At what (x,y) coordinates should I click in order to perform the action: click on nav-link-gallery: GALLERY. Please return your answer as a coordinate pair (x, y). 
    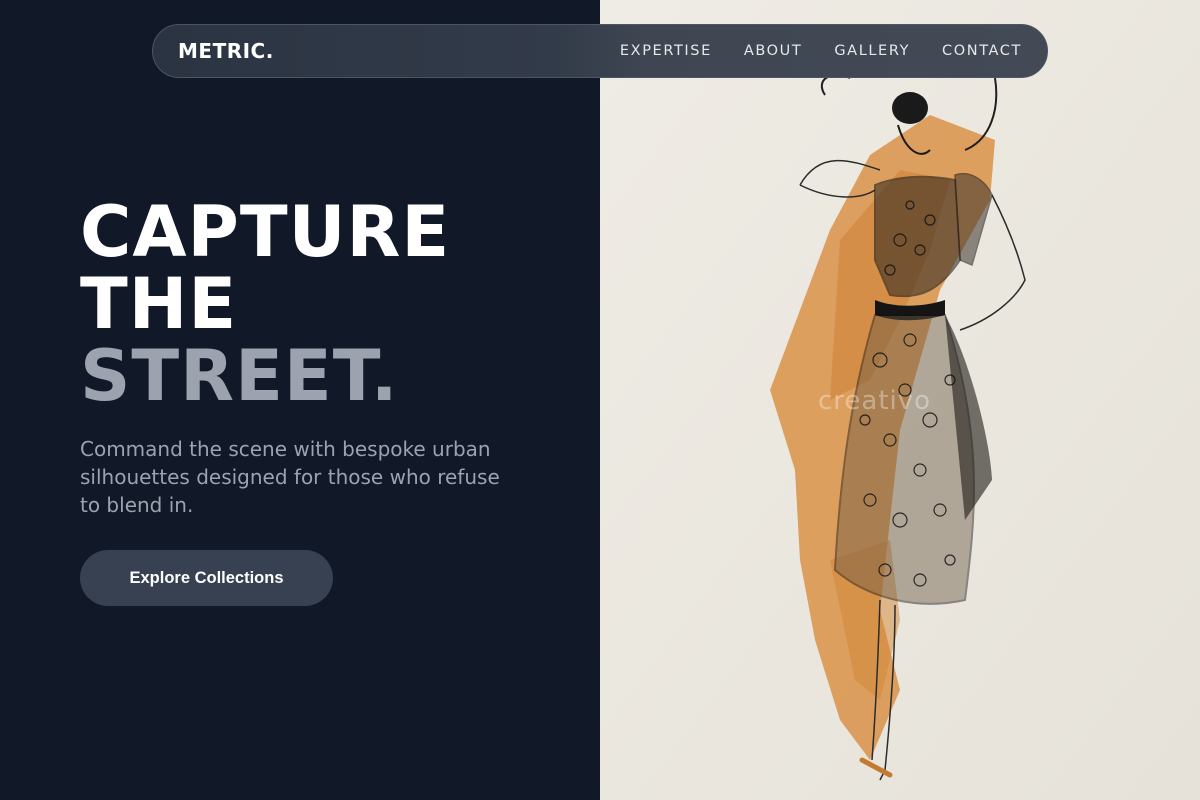
    Looking at the image, I should click on (872, 51).